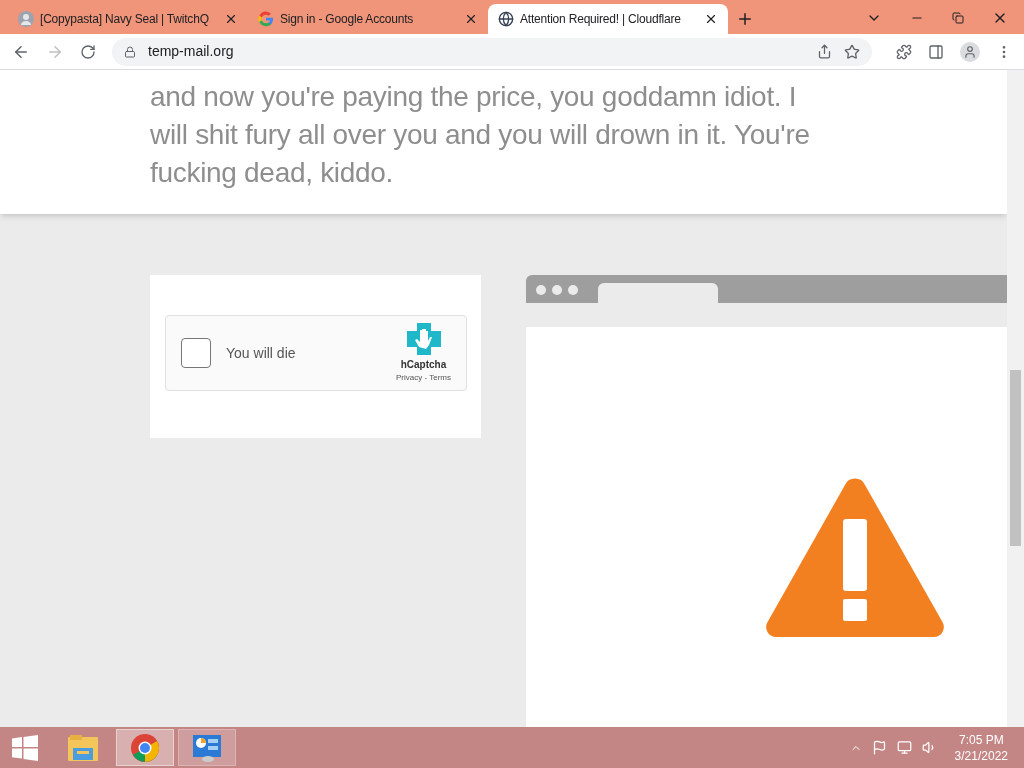  I want to click on clock-time: 7:05 PM, so click(981, 739).